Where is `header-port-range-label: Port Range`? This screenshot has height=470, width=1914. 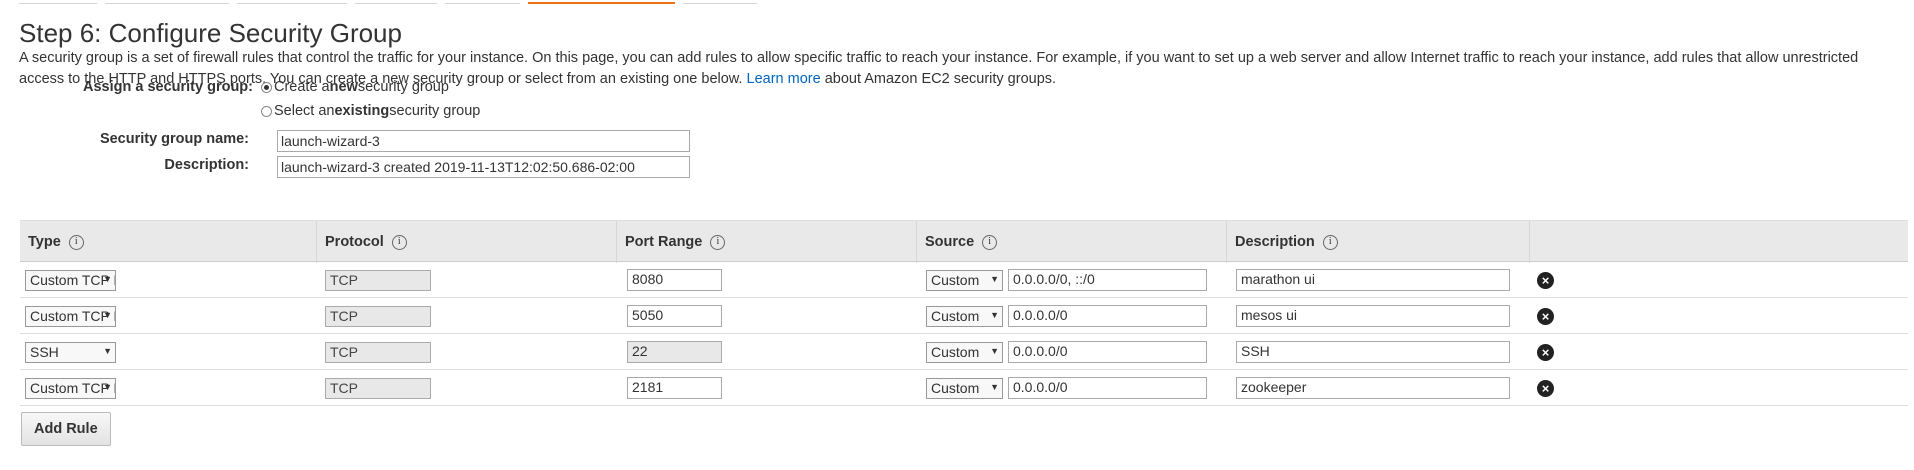
header-port-range-label: Port Range is located at coordinates (664, 242).